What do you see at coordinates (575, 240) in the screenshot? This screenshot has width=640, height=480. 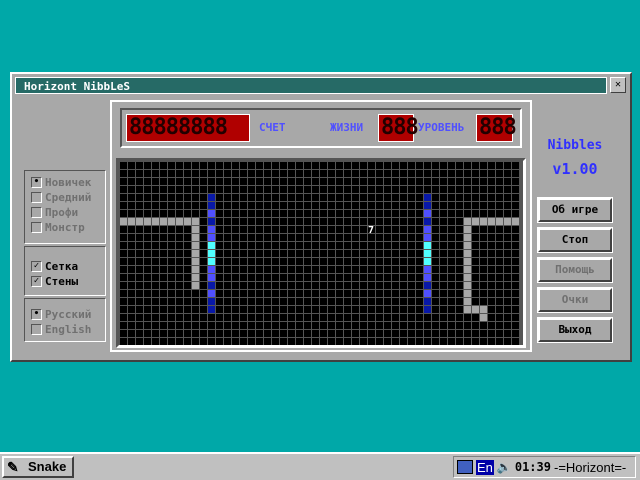 I see `stop-button: Стоп` at bounding box center [575, 240].